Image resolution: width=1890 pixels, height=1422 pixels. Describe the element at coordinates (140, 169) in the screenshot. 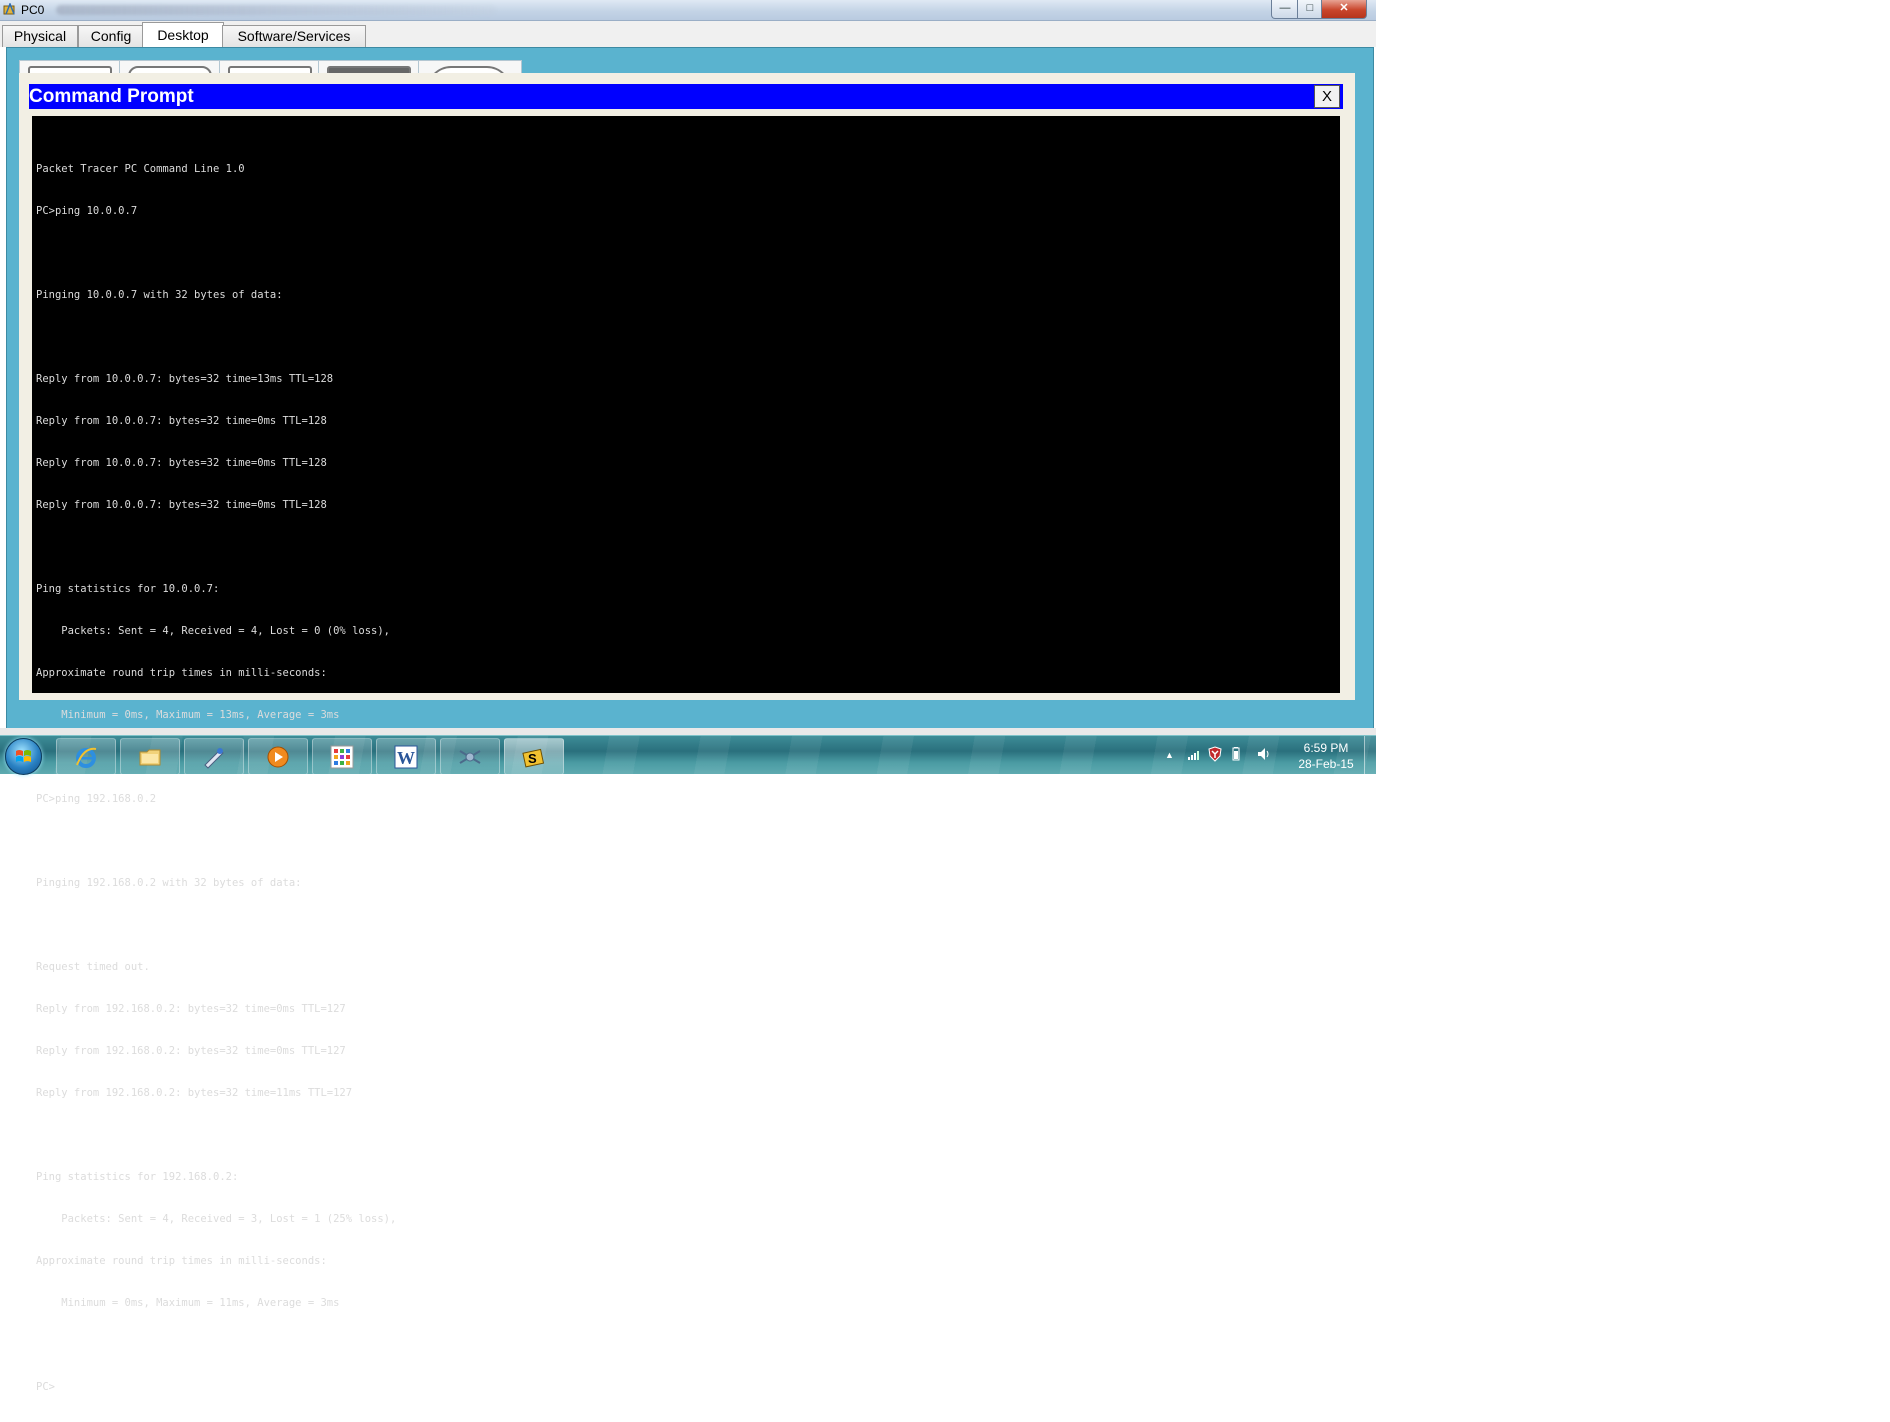

I see `terminal-line: Packet Tracer PC Command Line 1.0` at that location.